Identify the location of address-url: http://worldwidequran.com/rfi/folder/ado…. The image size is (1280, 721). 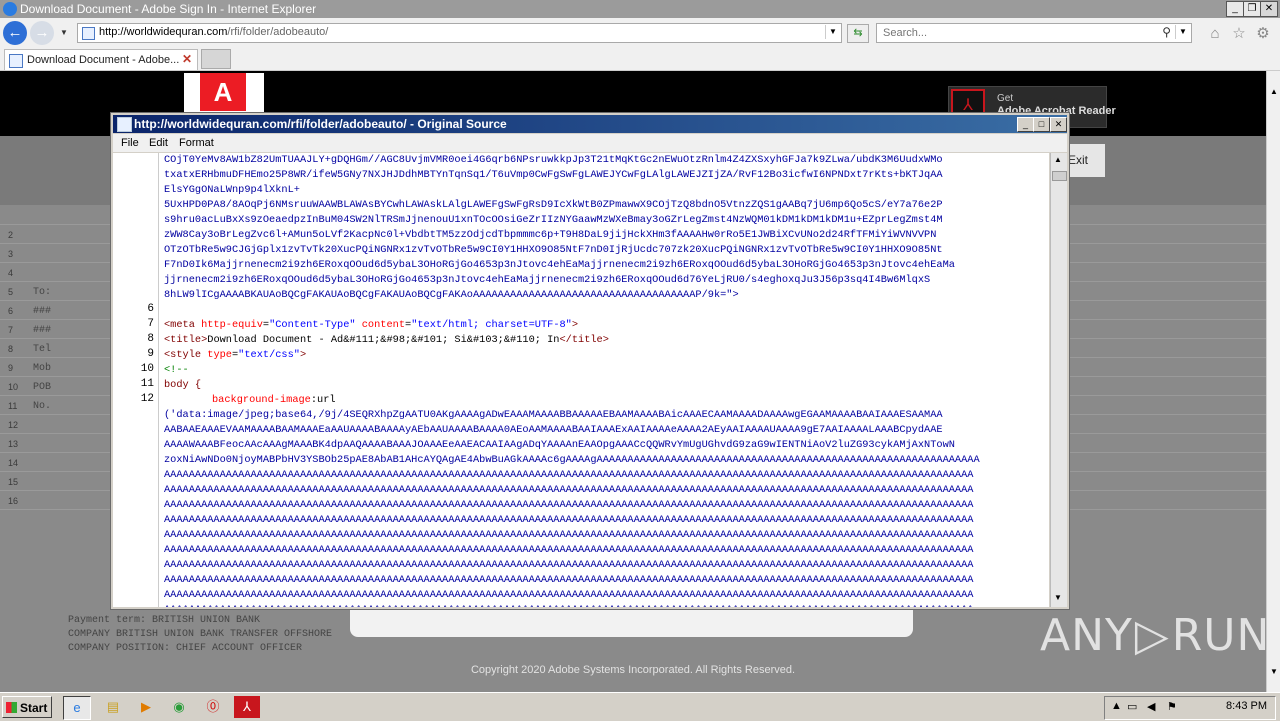
(213, 32).